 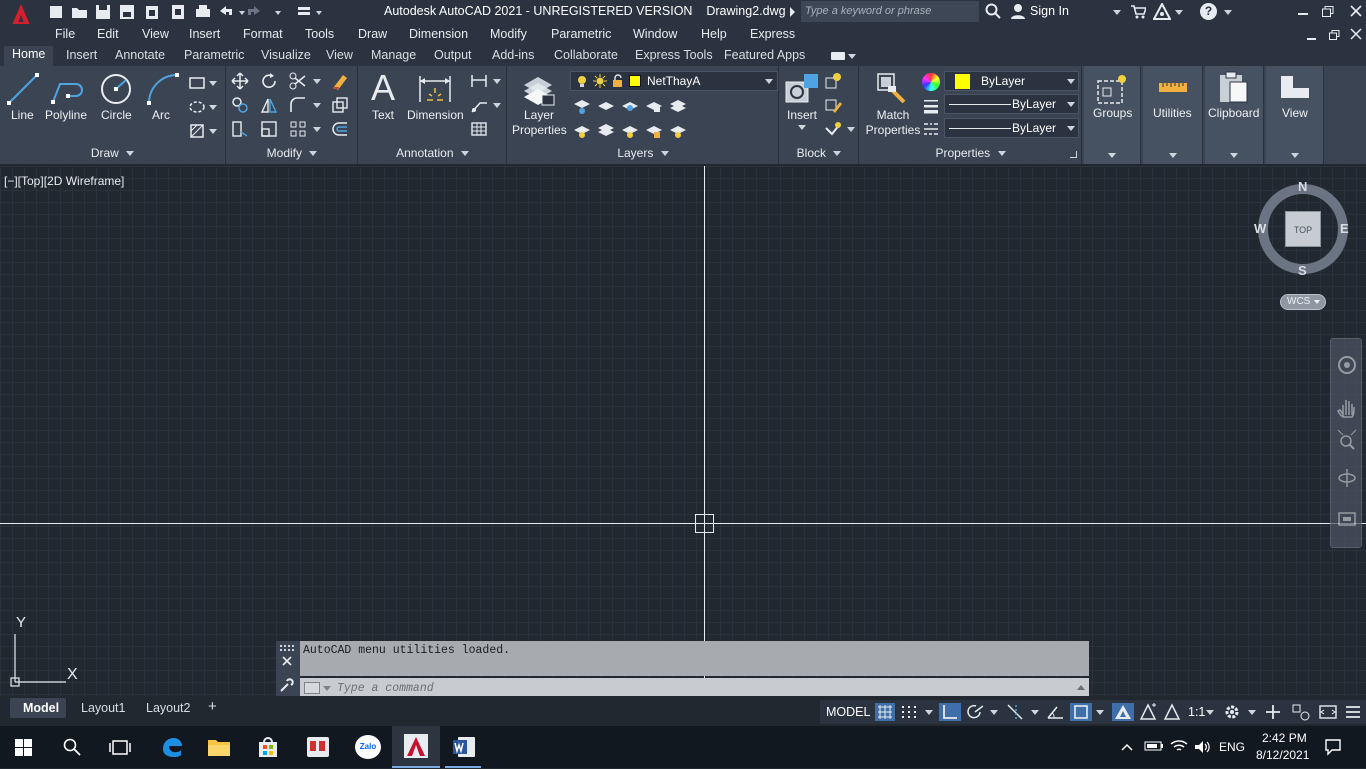 I want to click on layer-on-icon, so click(x=582, y=81).